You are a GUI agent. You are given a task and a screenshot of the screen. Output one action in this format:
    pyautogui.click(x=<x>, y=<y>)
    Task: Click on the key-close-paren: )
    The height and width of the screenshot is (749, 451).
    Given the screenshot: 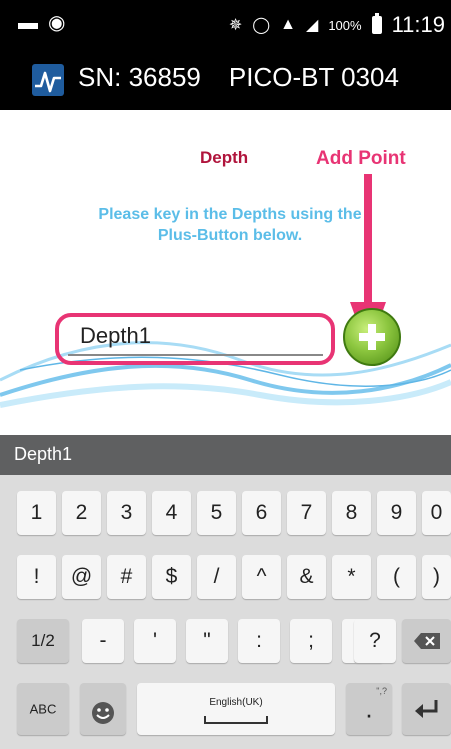 What is the action you would take?
    pyautogui.click(x=436, y=577)
    